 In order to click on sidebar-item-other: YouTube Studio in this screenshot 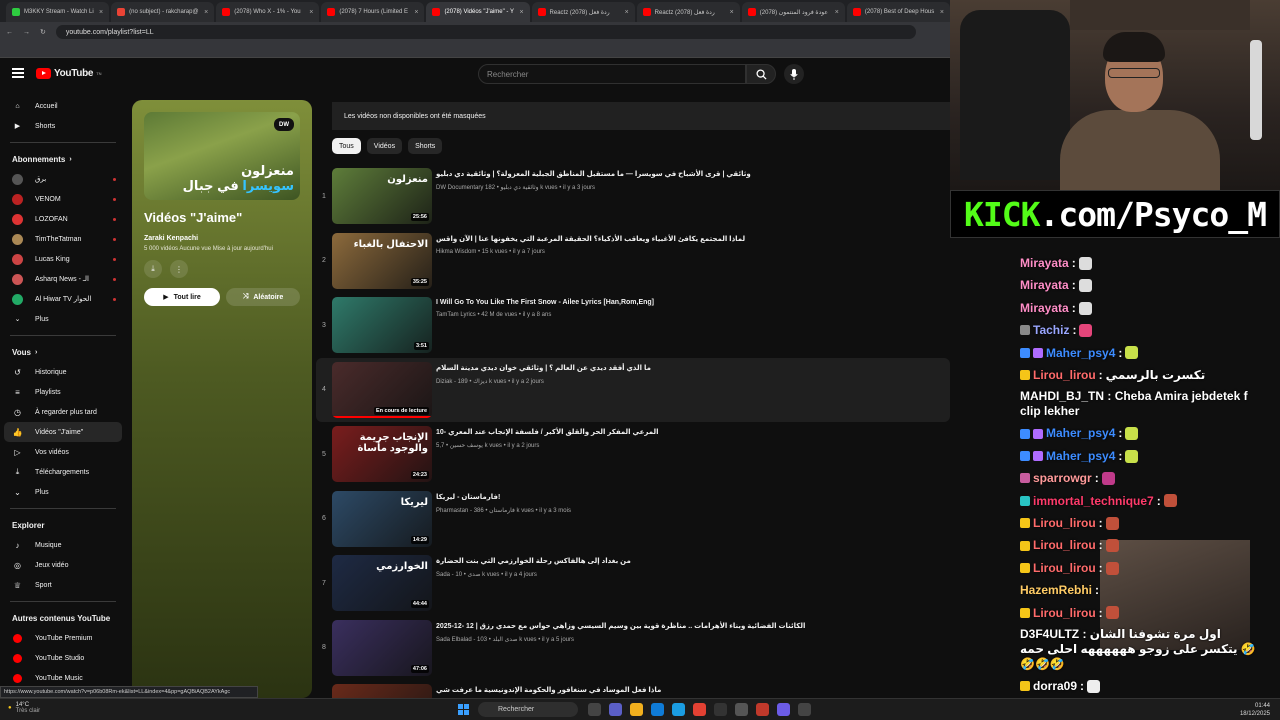, I will do `click(63, 658)`.